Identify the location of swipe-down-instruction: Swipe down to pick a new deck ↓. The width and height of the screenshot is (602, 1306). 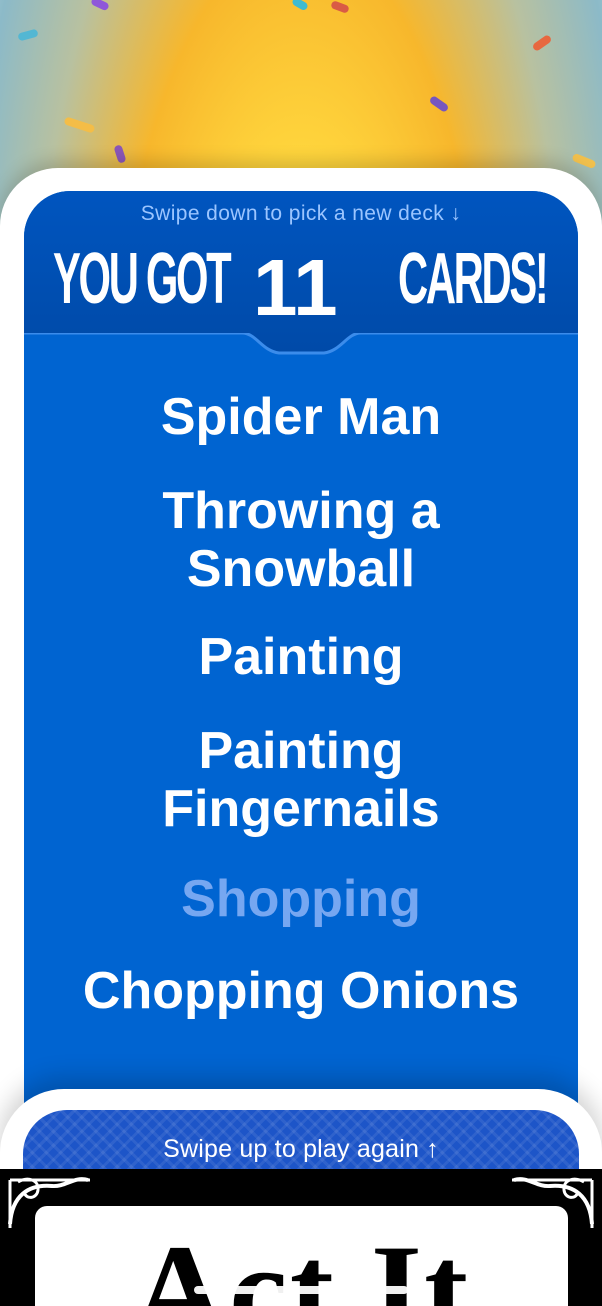
(301, 214).